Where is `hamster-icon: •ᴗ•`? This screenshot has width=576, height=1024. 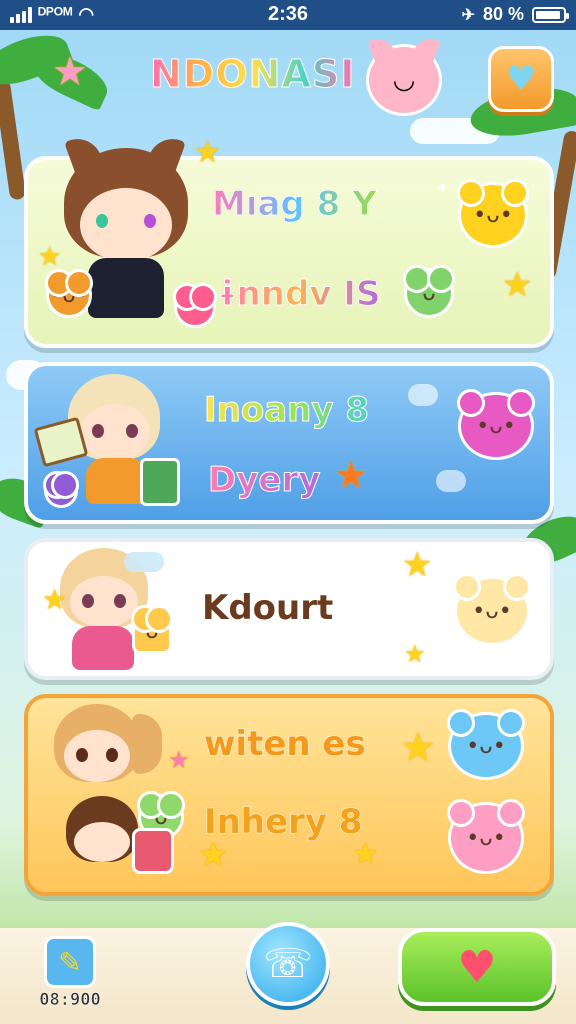 hamster-icon: •ᴗ• is located at coordinates (492, 609).